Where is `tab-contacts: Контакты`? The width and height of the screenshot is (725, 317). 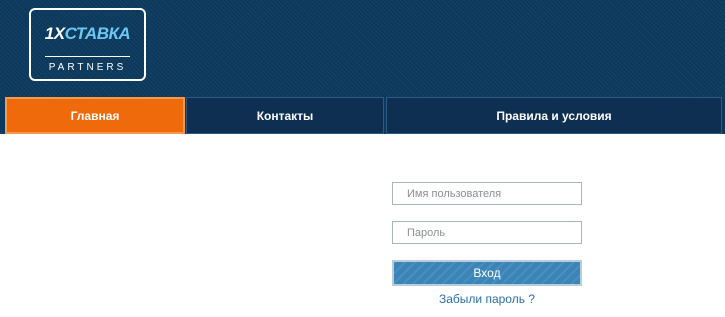 tab-contacts: Контакты is located at coordinates (285, 115).